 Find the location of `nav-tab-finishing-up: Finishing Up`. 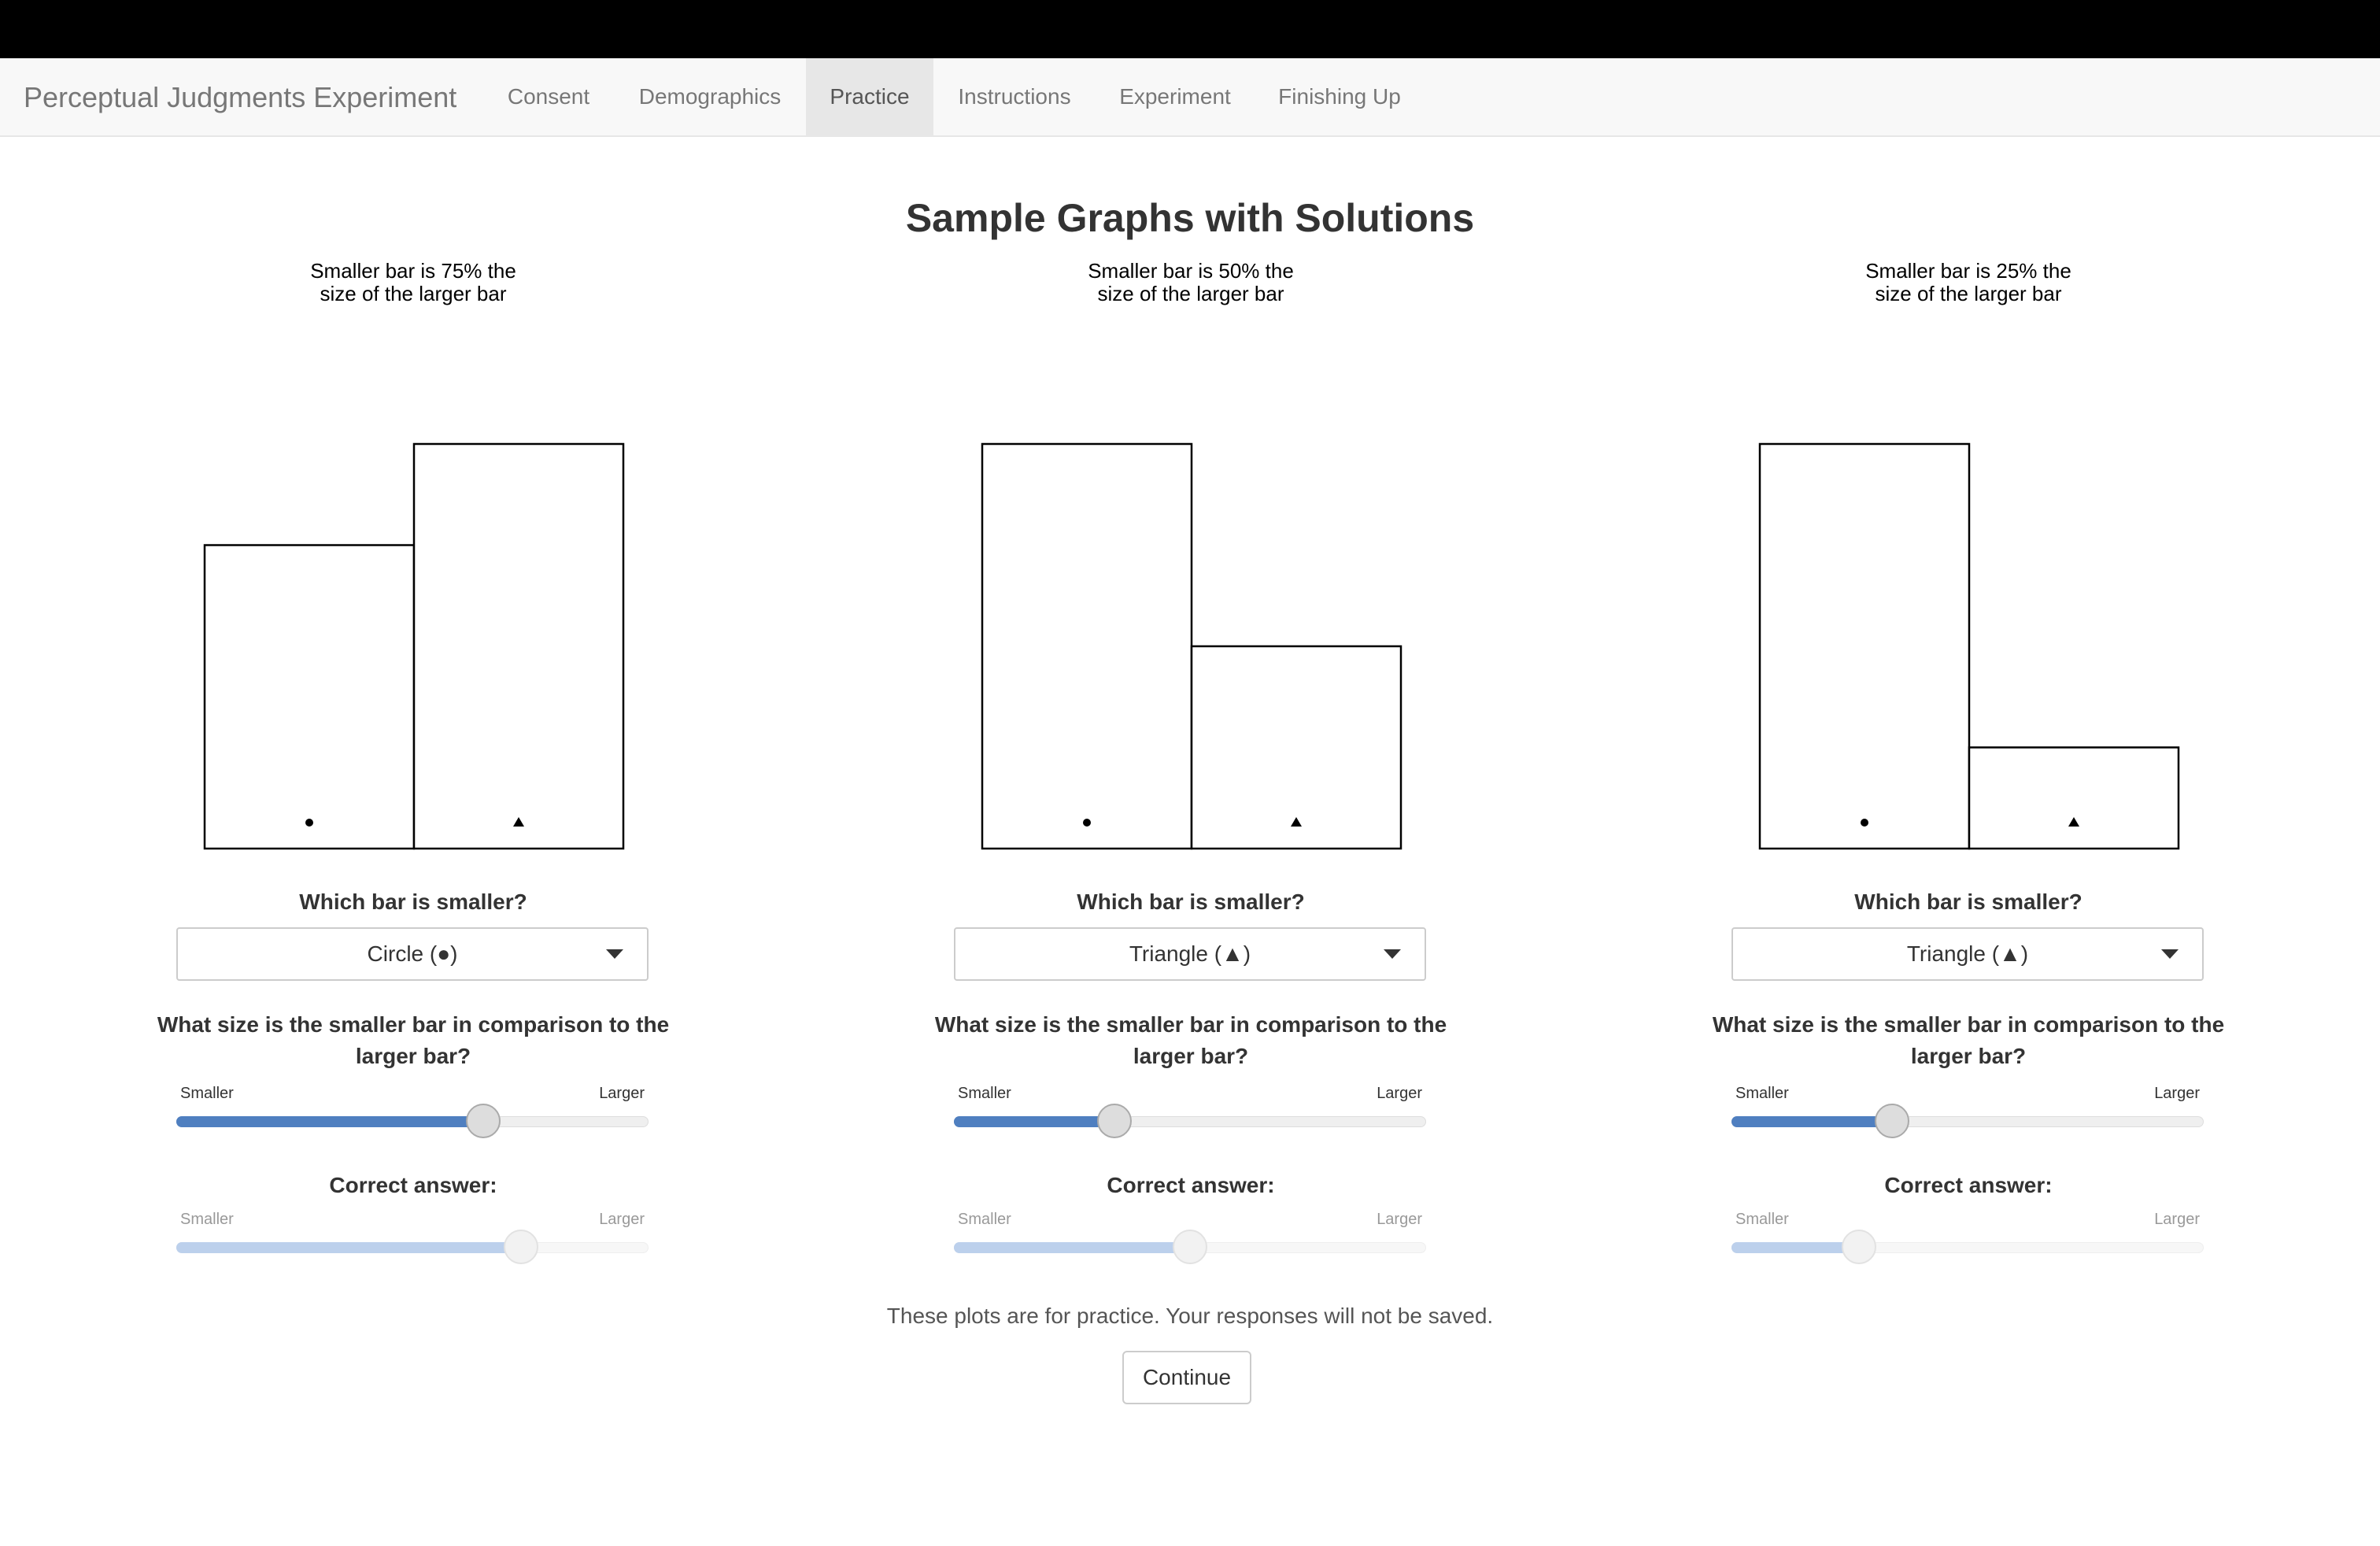

nav-tab-finishing-up: Finishing Up is located at coordinates (1339, 96).